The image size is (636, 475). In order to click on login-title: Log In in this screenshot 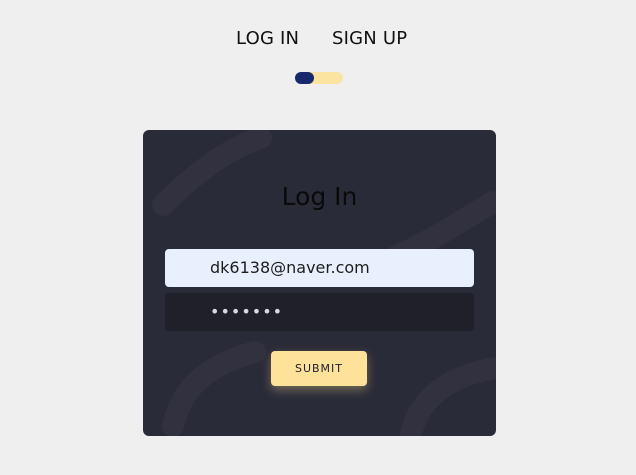, I will do `click(319, 196)`.